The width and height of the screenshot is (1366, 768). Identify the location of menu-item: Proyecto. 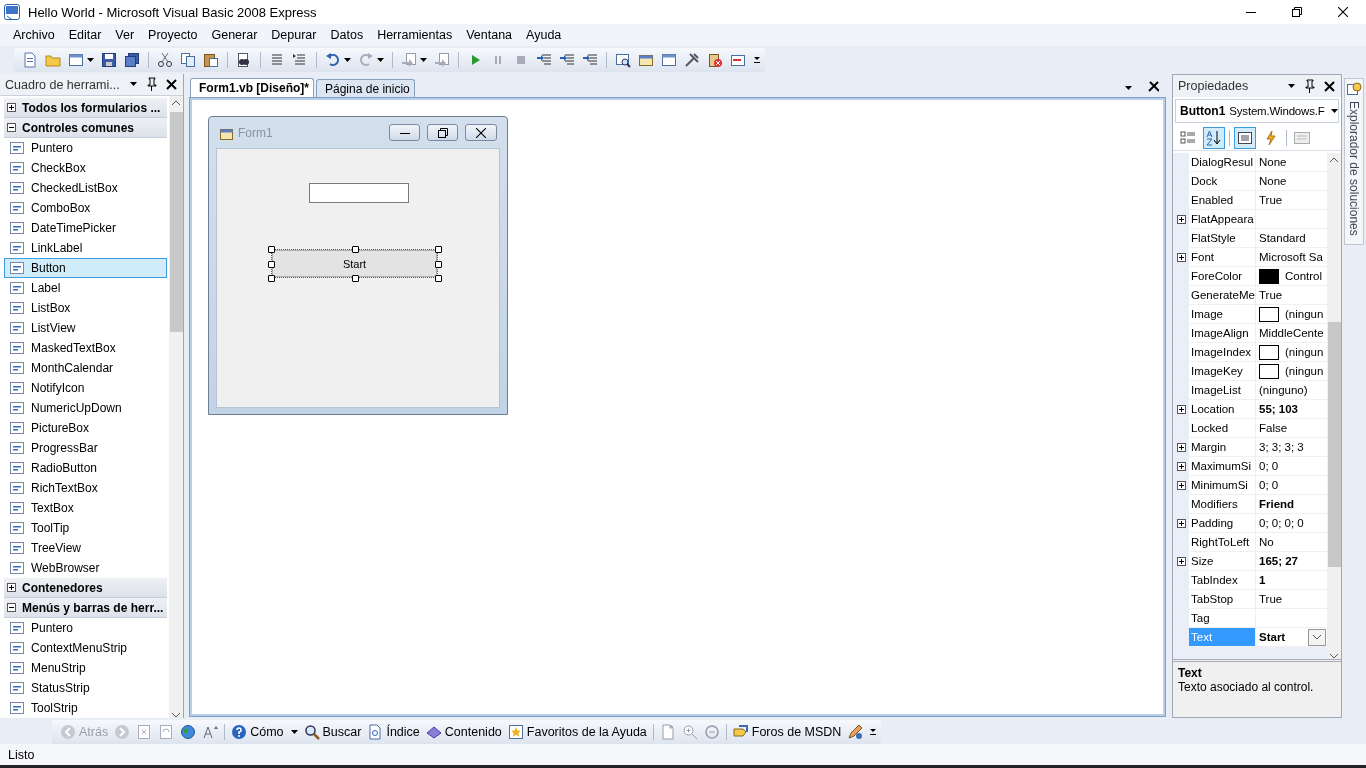
(173, 35).